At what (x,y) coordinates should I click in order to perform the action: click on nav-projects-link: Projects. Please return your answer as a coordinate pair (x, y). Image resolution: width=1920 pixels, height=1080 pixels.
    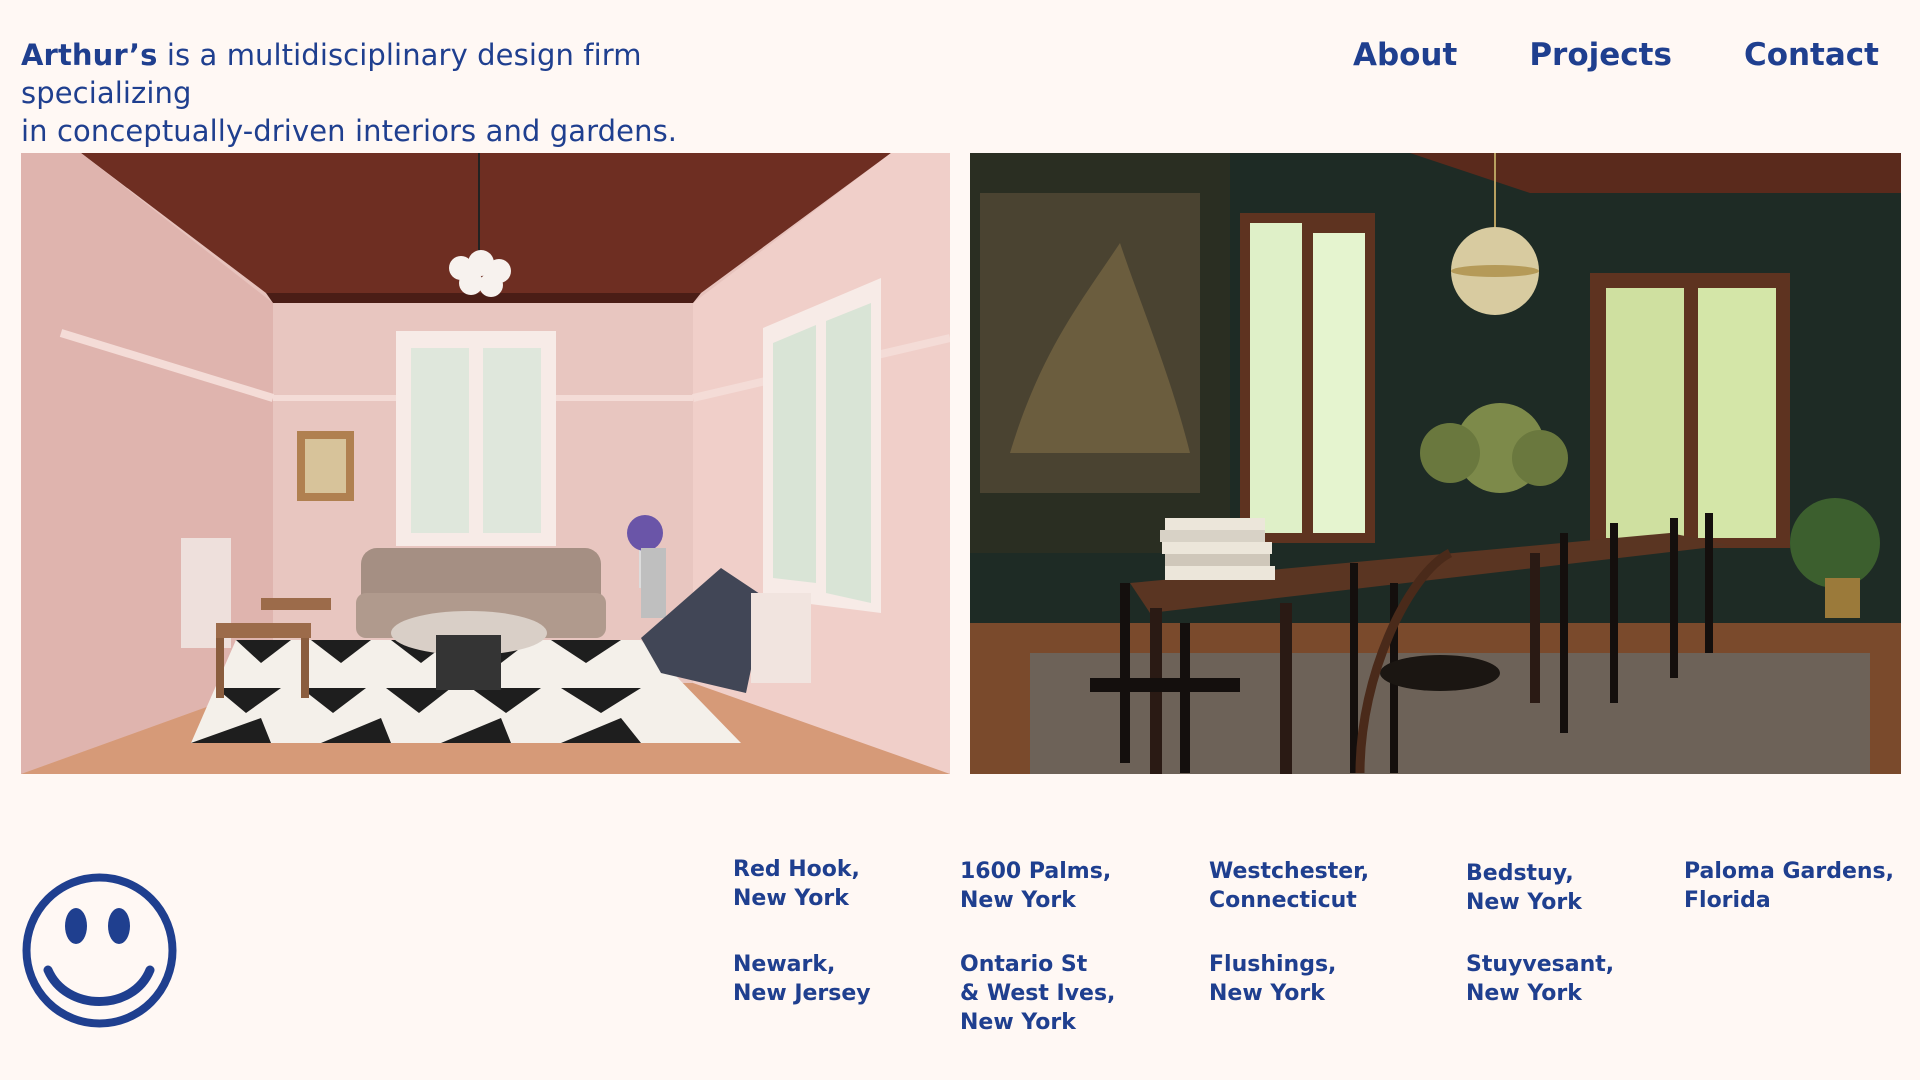
    Looking at the image, I should click on (1600, 55).